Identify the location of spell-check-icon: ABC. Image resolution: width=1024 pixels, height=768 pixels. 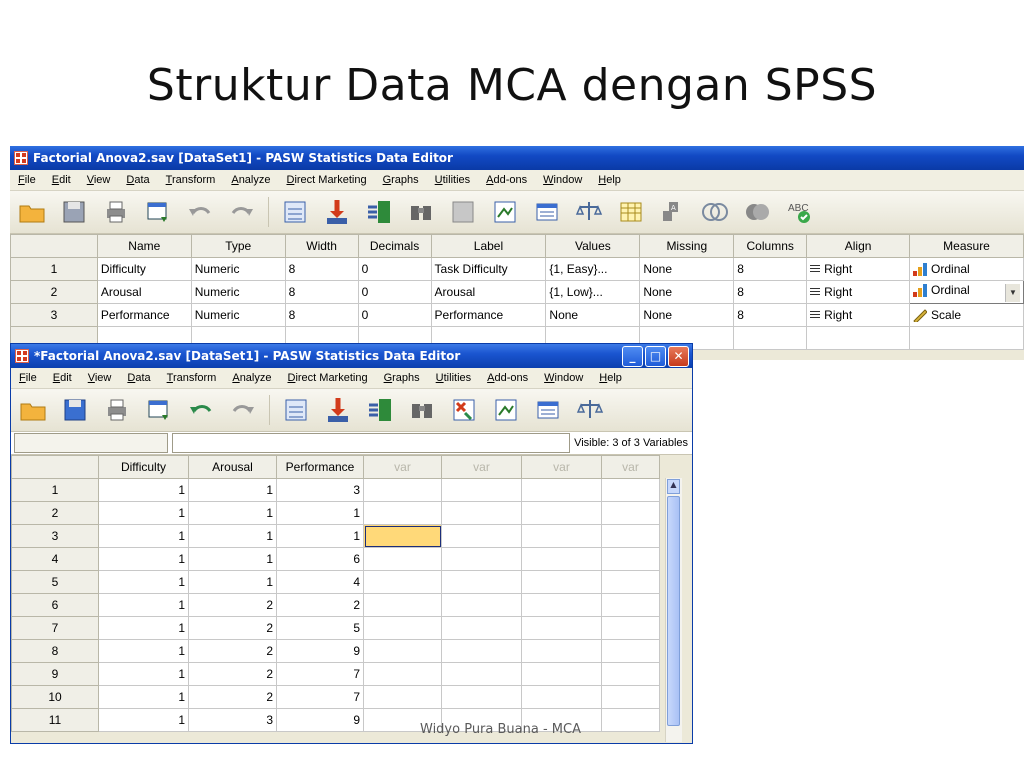
(799, 212).